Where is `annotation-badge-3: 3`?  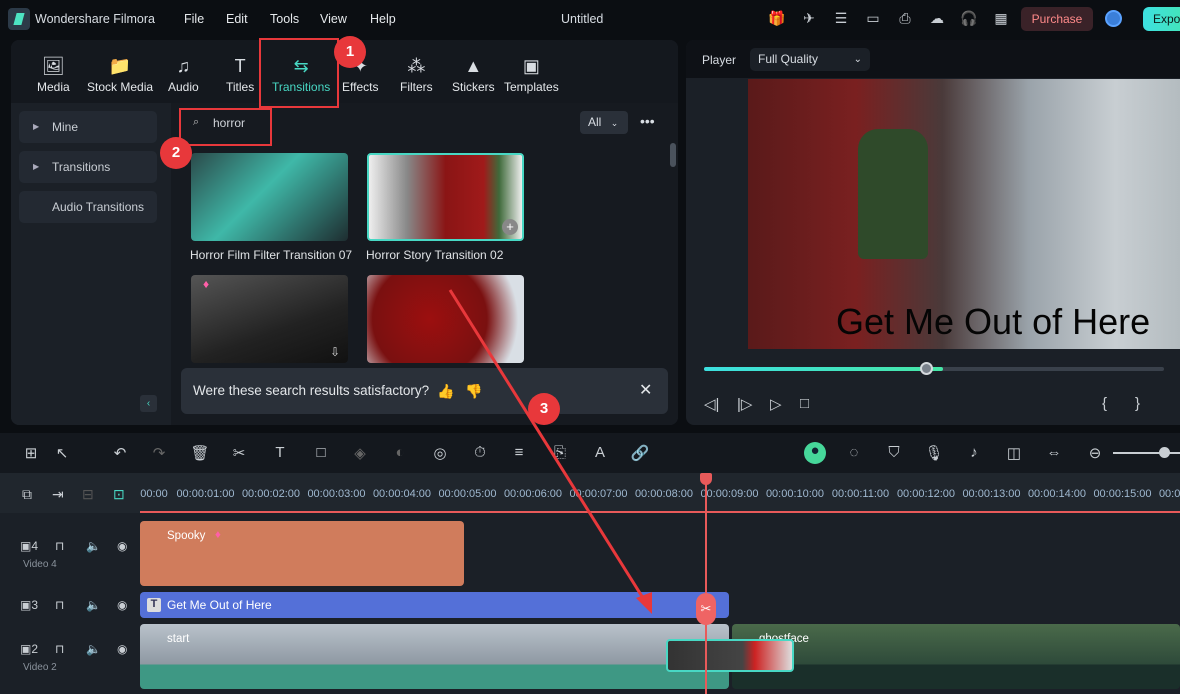
annotation-badge-3: 3 is located at coordinates (544, 409).